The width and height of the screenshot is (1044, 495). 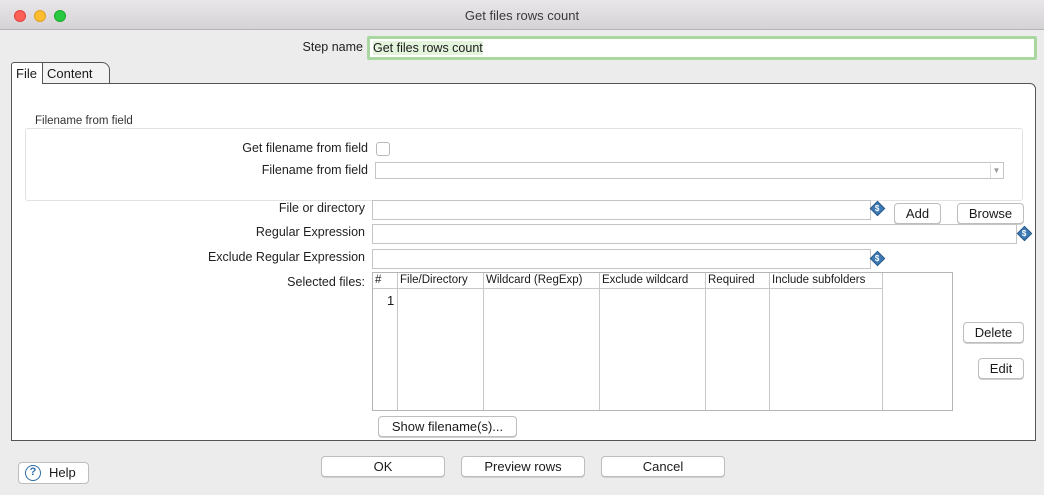 What do you see at coordinates (321, 208) in the screenshot?
I see `file-or-directory-label: File or directory` at bounding box center [321, 208].